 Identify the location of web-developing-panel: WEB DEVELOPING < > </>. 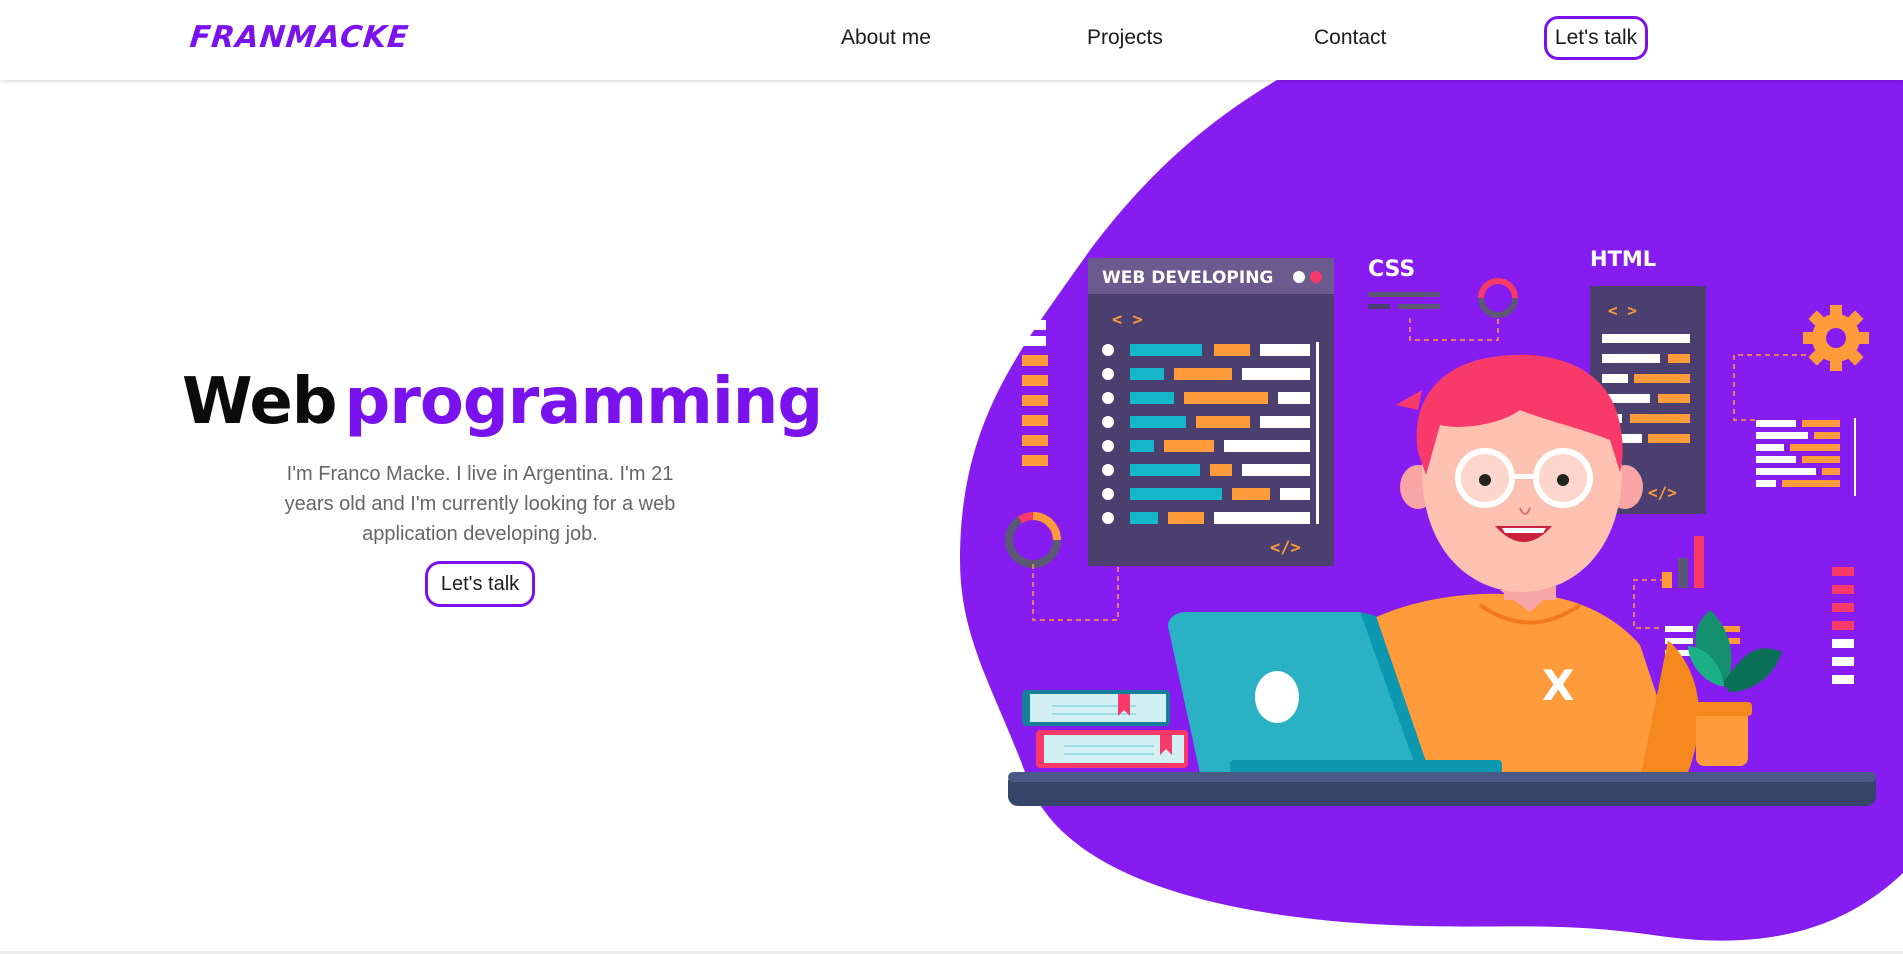
(1211, 412).